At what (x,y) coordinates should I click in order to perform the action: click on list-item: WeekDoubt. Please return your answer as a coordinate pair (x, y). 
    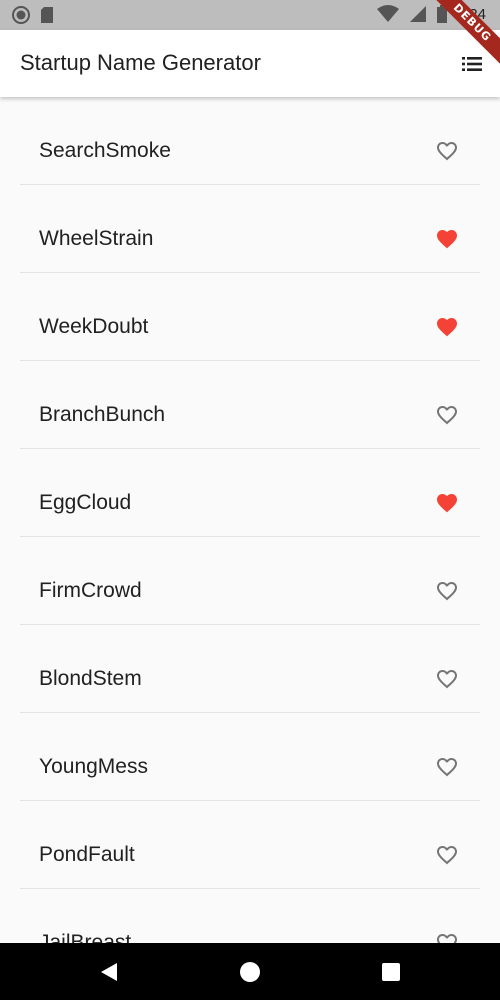
    Looking at the image, I should click on (250, 317).